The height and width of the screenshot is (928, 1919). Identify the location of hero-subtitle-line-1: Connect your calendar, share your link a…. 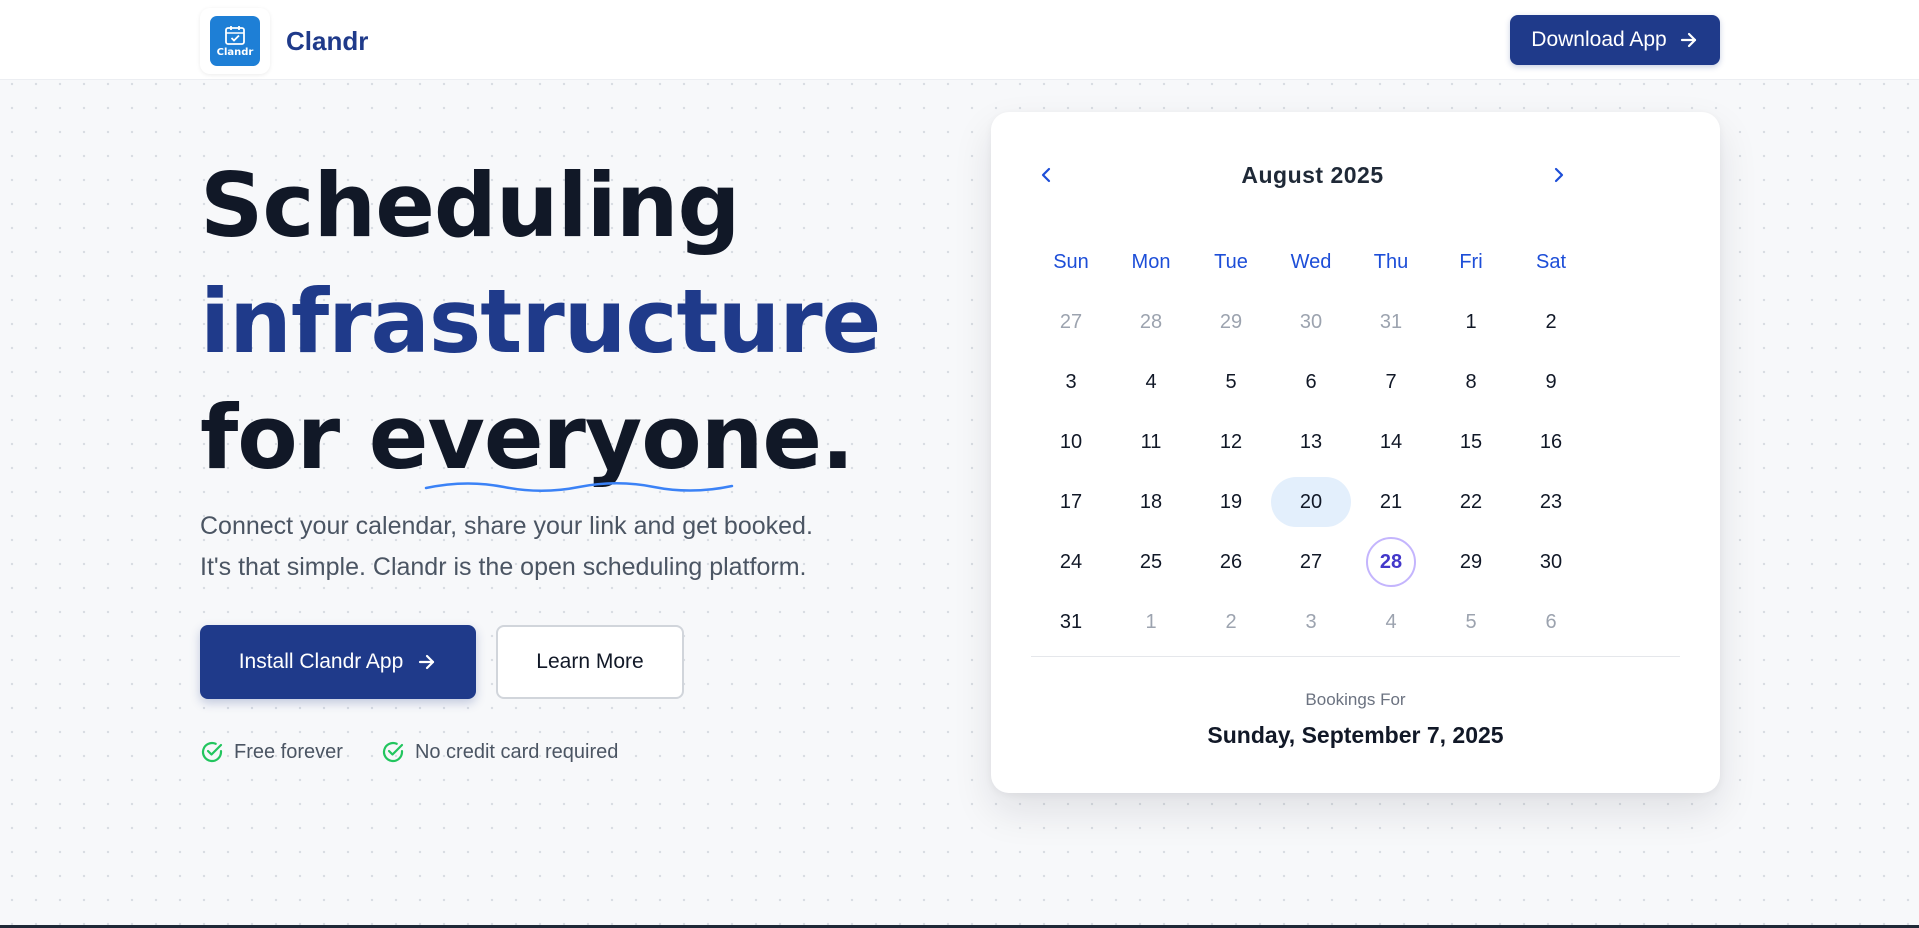
(506, 526).